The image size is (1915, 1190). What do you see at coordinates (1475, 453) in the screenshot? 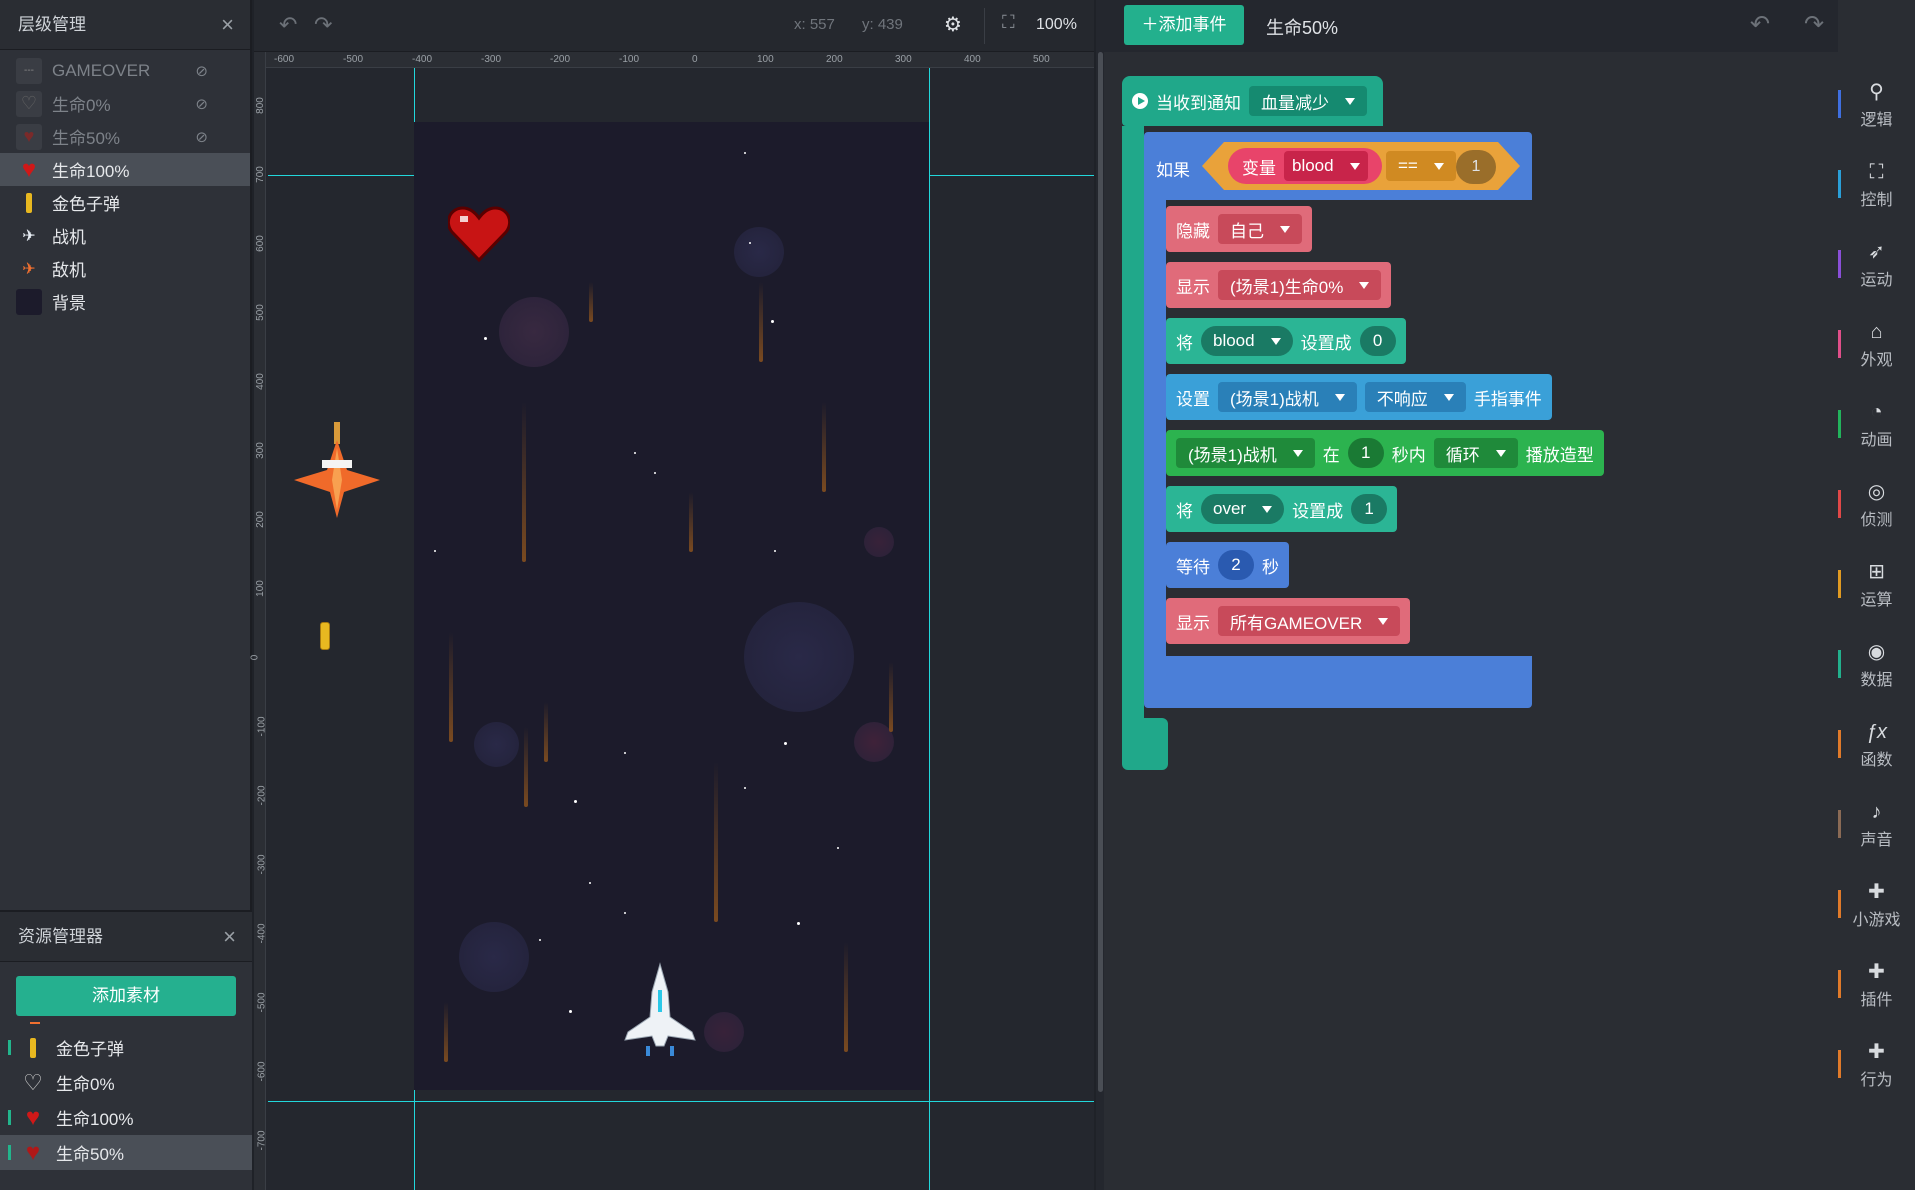
I see `loop-dropdown: 循环` at bounding box center [1475, 453].